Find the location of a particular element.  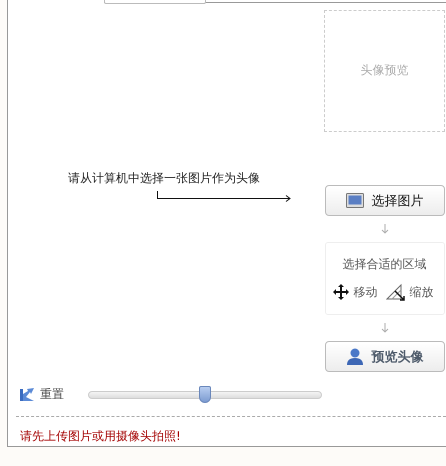

tool-label: 移动 is located at coordinates (366, 292).